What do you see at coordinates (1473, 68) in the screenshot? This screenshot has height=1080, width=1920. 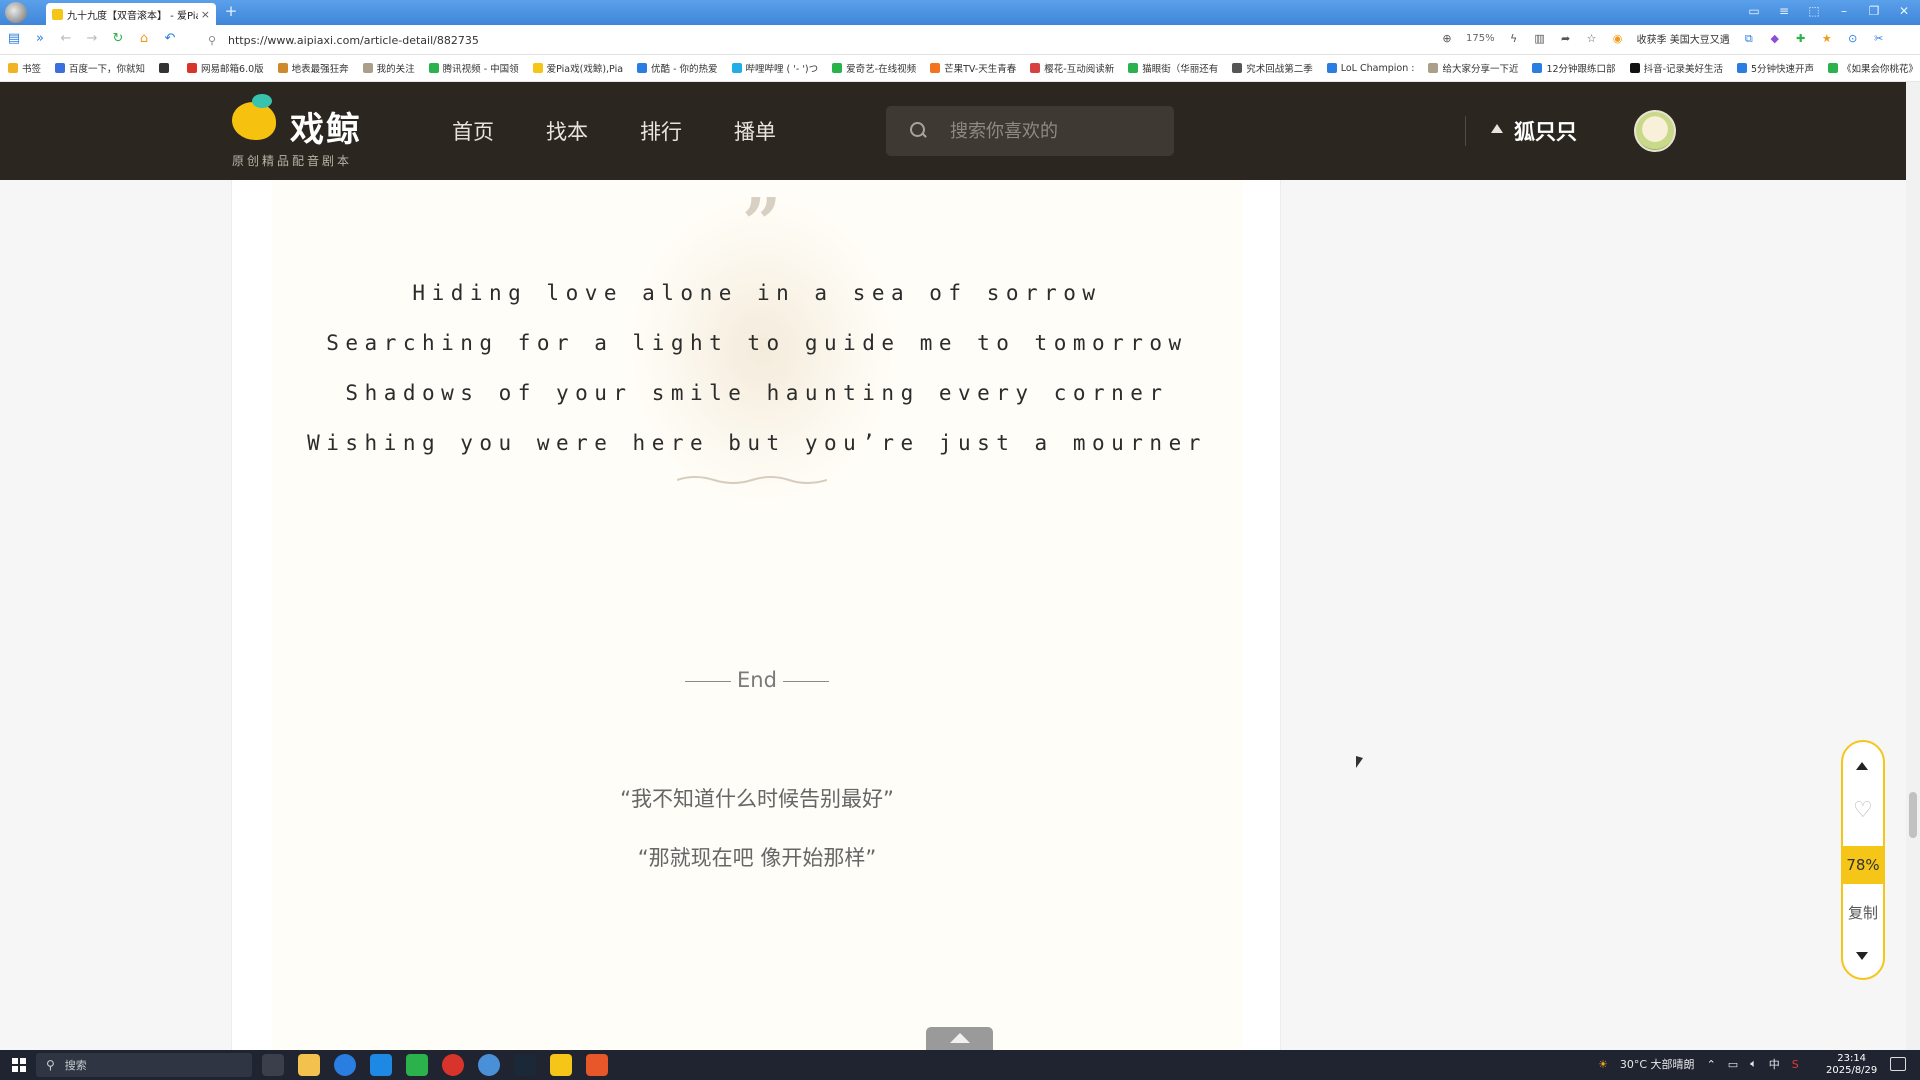 I see `bookmark-item: 给大家分享一下近` at bounding box center [1473, 68].